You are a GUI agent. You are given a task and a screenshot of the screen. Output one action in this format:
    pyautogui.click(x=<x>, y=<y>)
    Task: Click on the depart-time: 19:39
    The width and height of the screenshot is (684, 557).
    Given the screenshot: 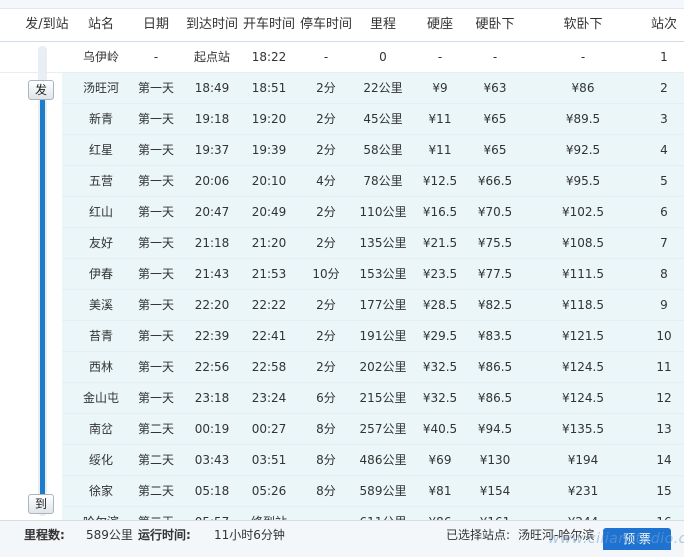 What is the action you would take?
    pyautogui.click(x=269, y=150)
    